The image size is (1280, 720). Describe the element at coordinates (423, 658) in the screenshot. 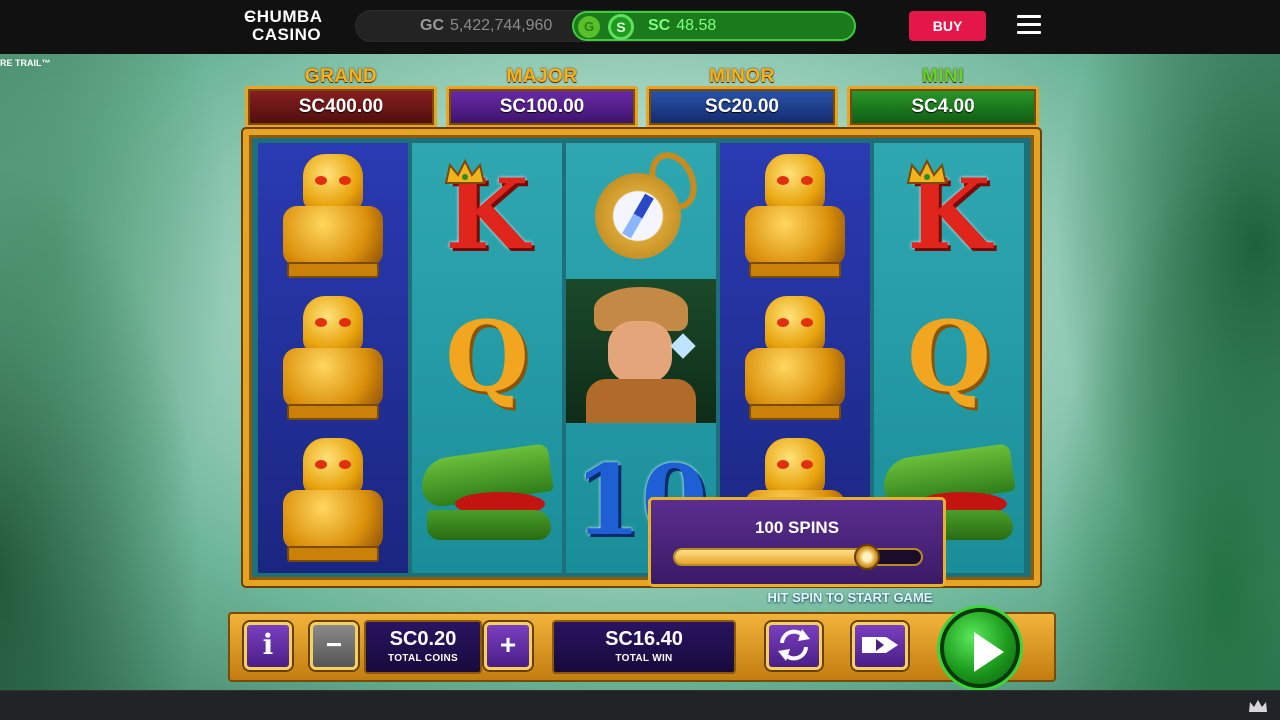

I see `total-coins-caption: TOTAL COINS` at that location.